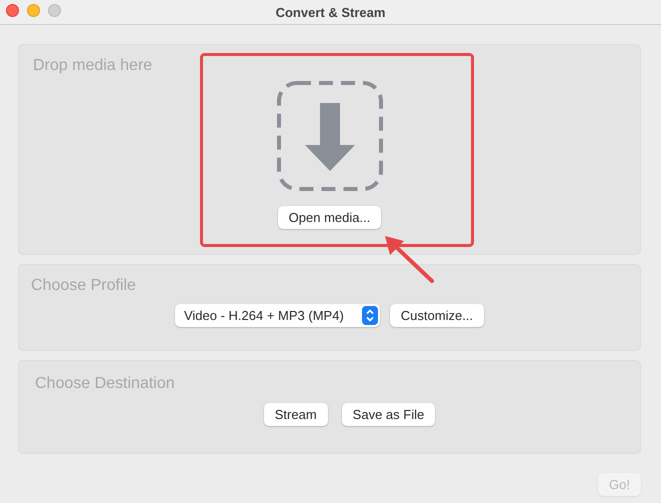 The width and height of the screenshot is (661, 503). What do you see at coordinates (83, 286) in the screenshot?
I see `panel-title: Choose Profile` at bounding box center [83, 286].